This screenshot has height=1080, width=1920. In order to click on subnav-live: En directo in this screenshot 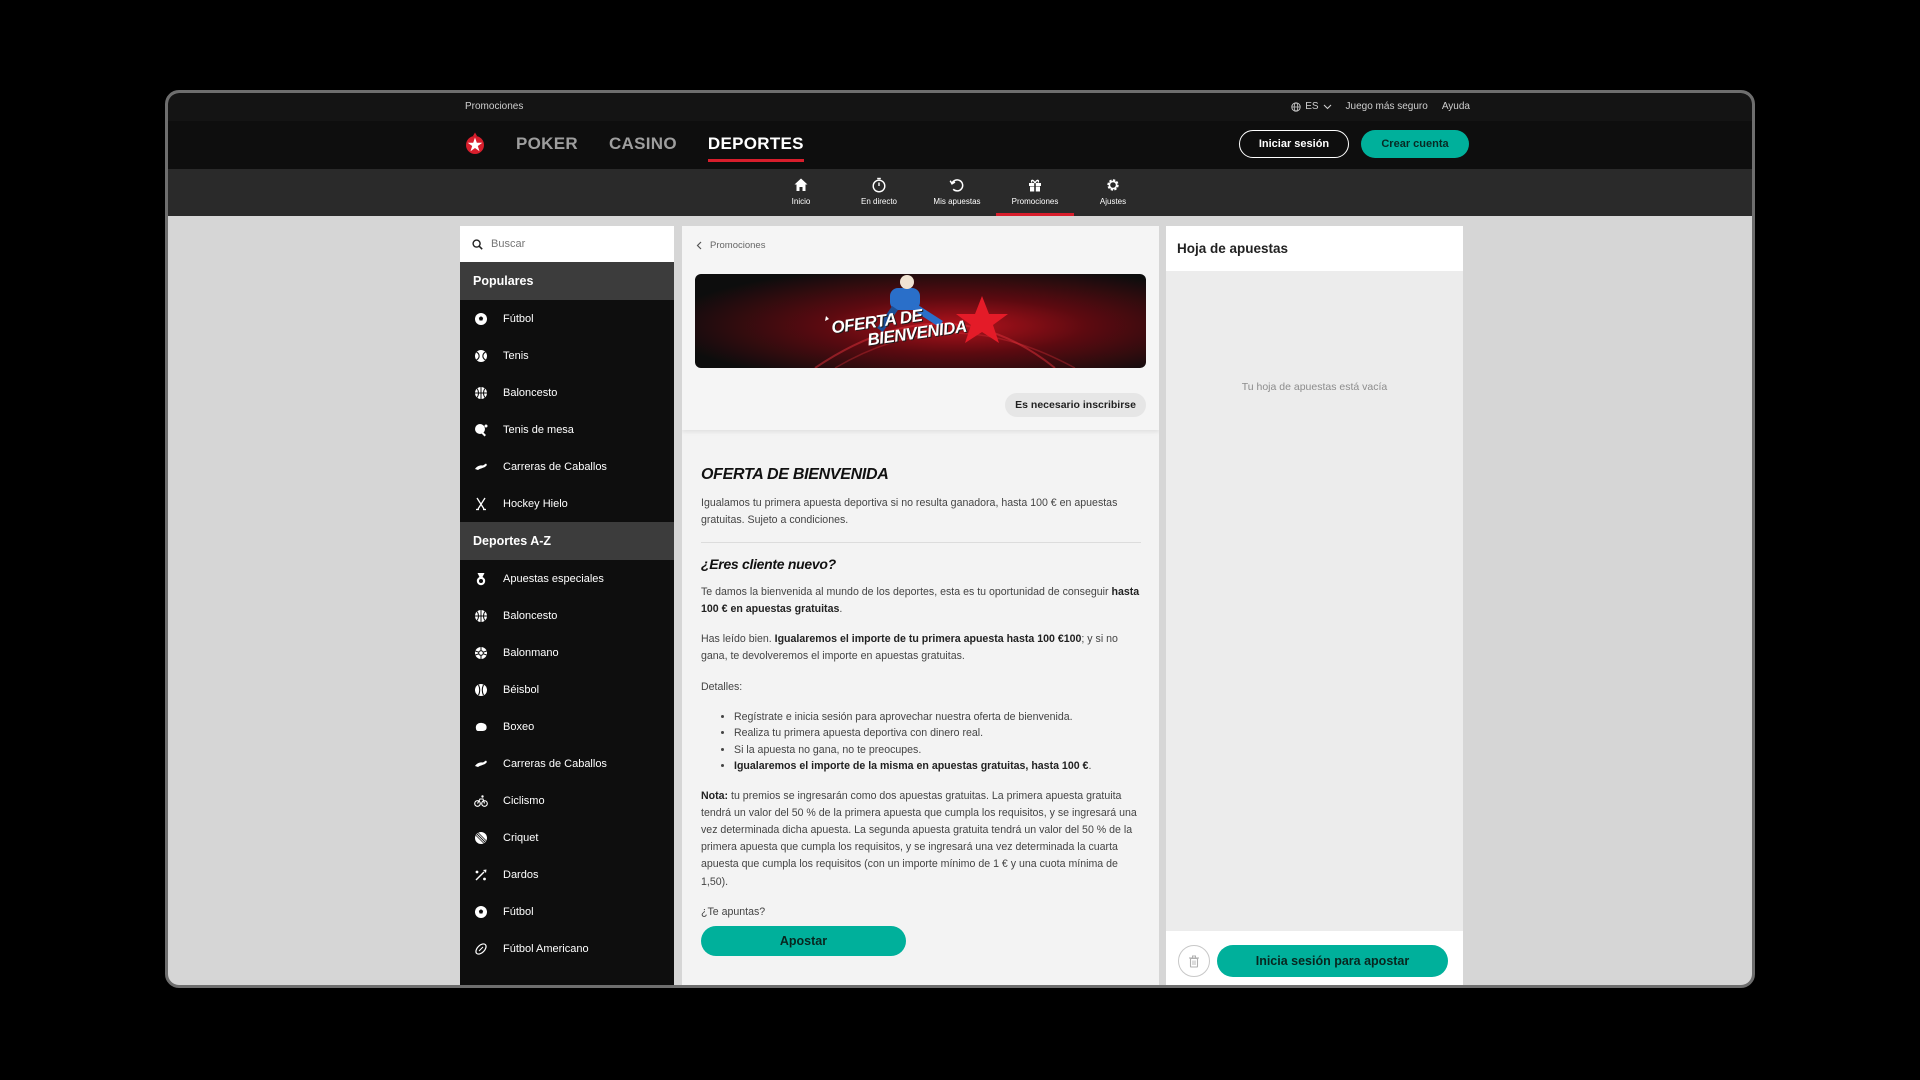, I will do `click(879, 192)`.